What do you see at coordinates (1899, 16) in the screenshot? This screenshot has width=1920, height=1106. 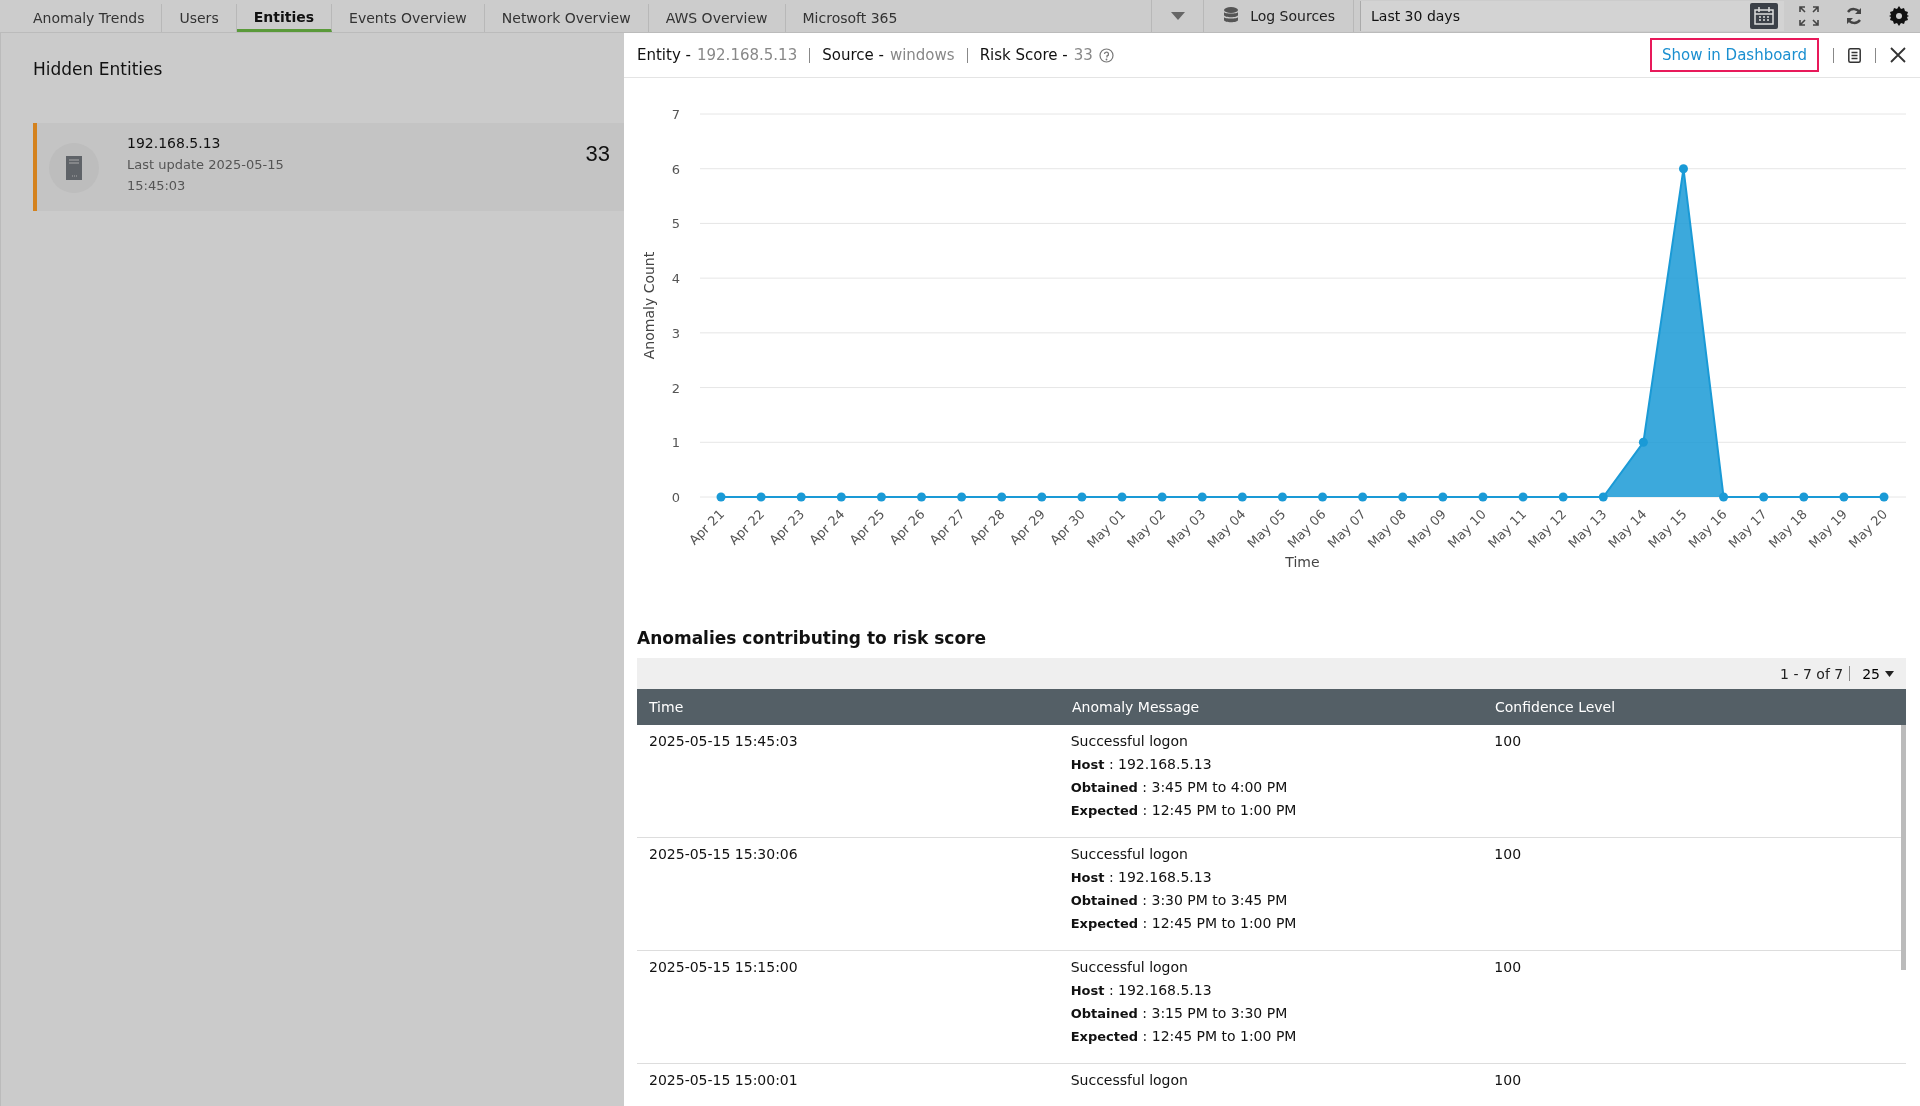 I see `settings-icon` at bounding box center [1899, 16].